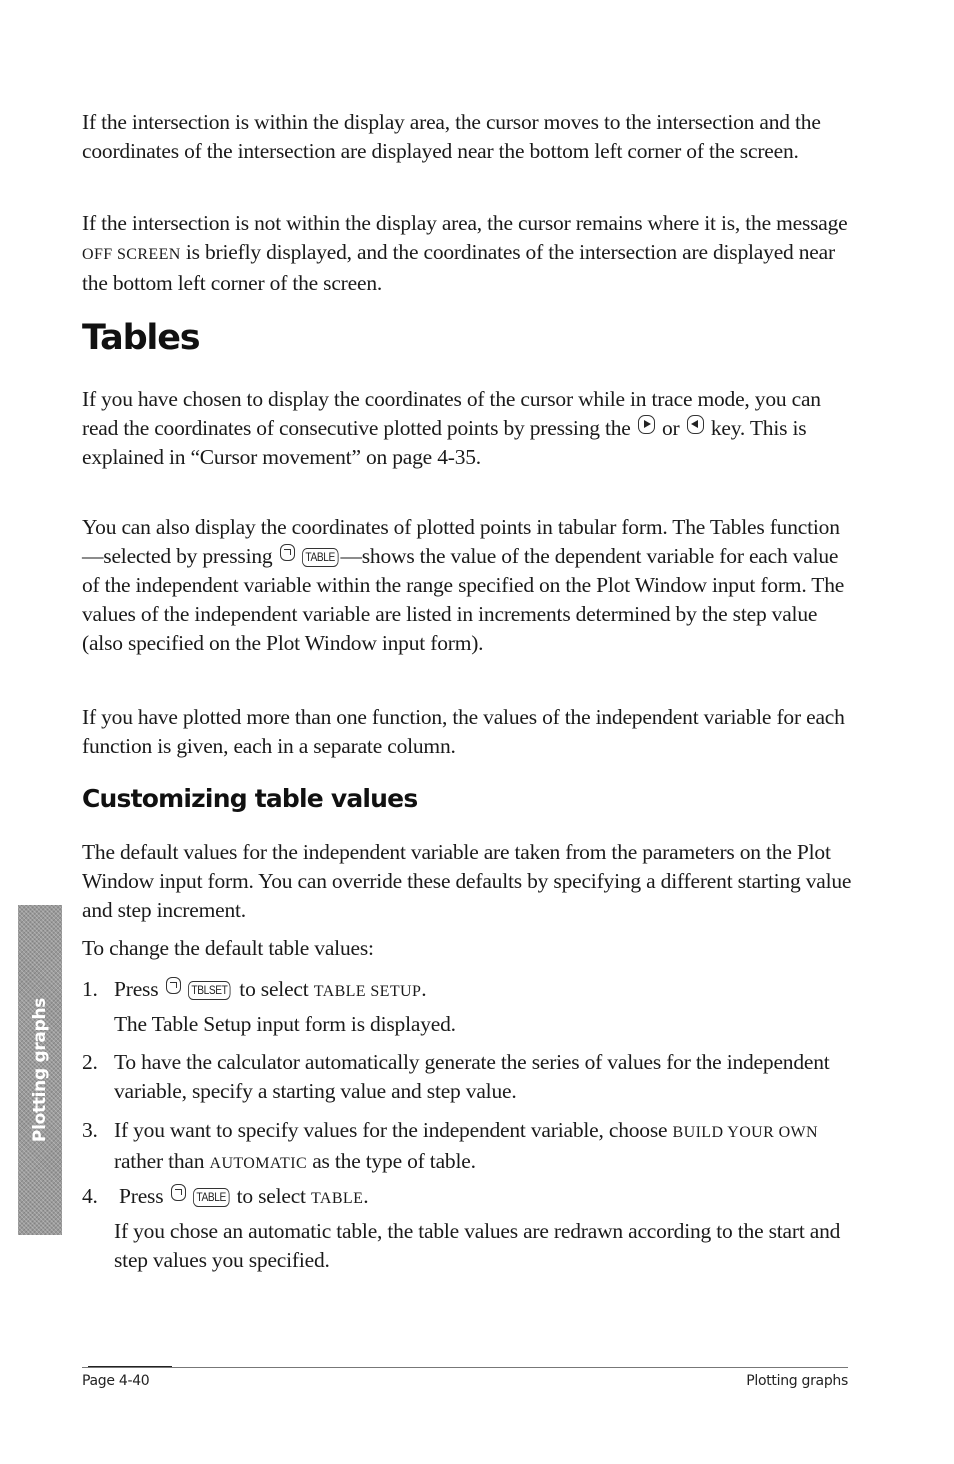 The height and width of the screenshot is (1464, 954). I want to click on step-number: 2., so click(90, 1062).